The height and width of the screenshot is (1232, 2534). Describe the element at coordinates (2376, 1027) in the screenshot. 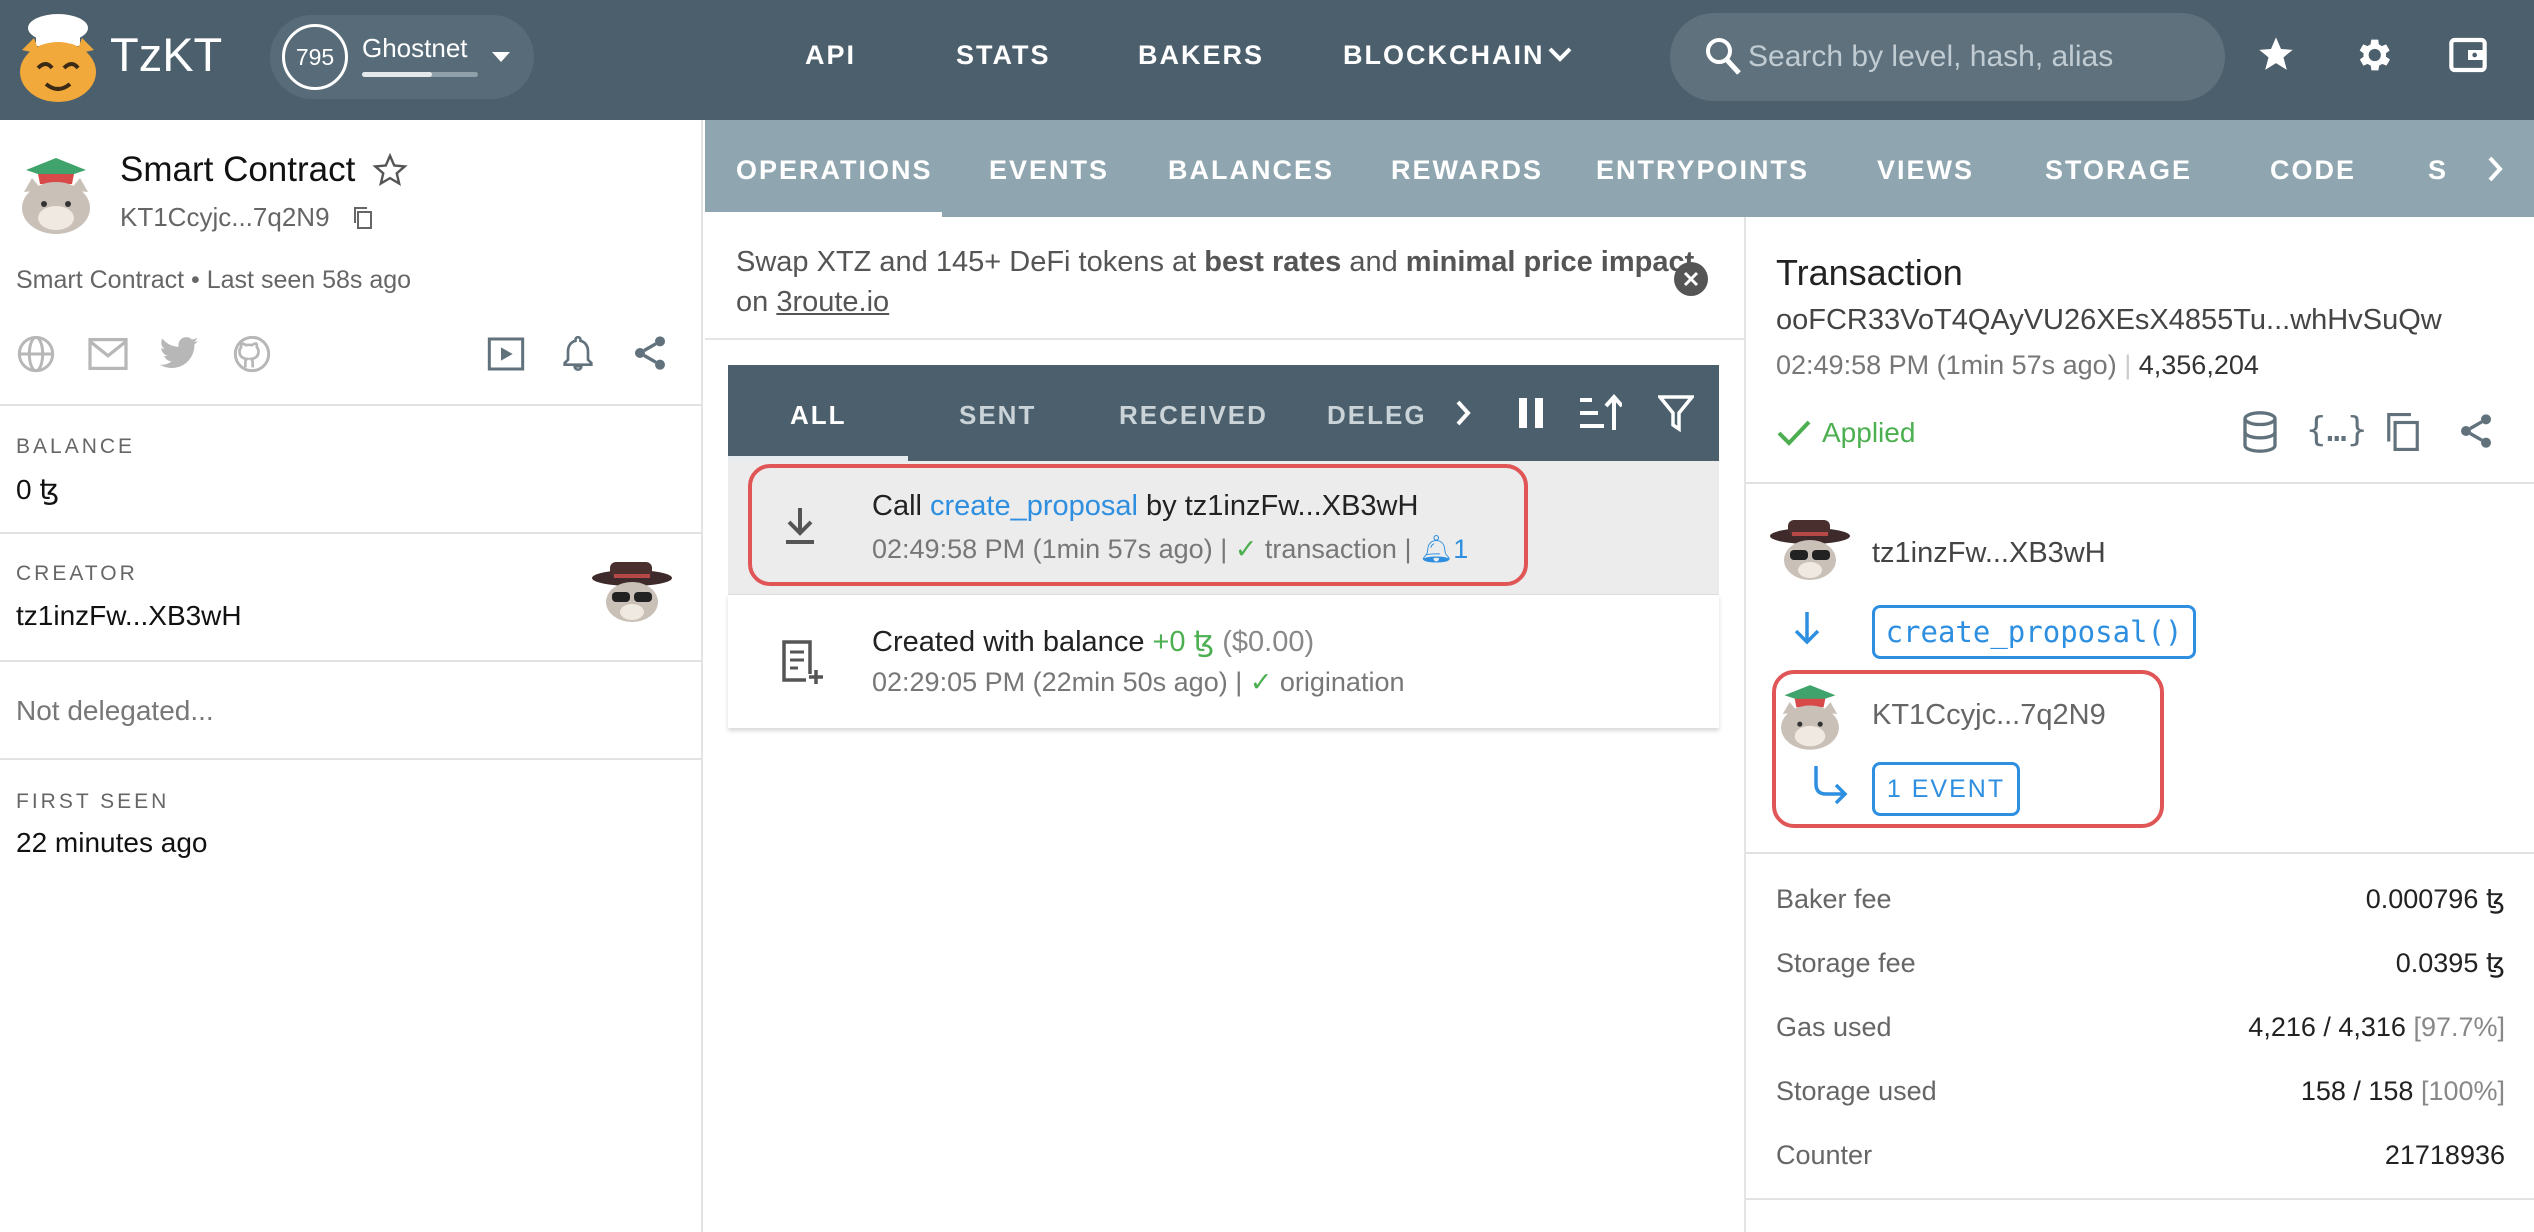

I see `gas-used-value: 4,216 / 4,316 [97.7%]` at that location.